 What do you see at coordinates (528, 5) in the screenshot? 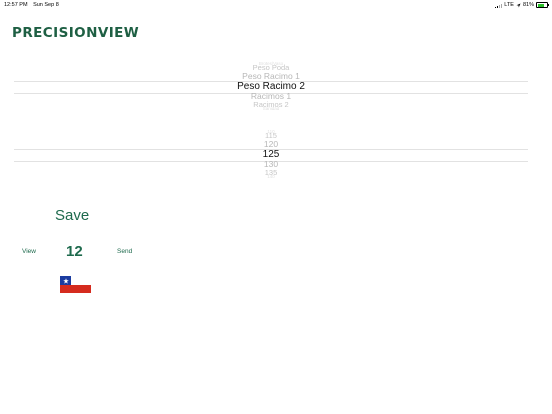
I see `battery-percent: 81%` at bounding box center [528, 5].